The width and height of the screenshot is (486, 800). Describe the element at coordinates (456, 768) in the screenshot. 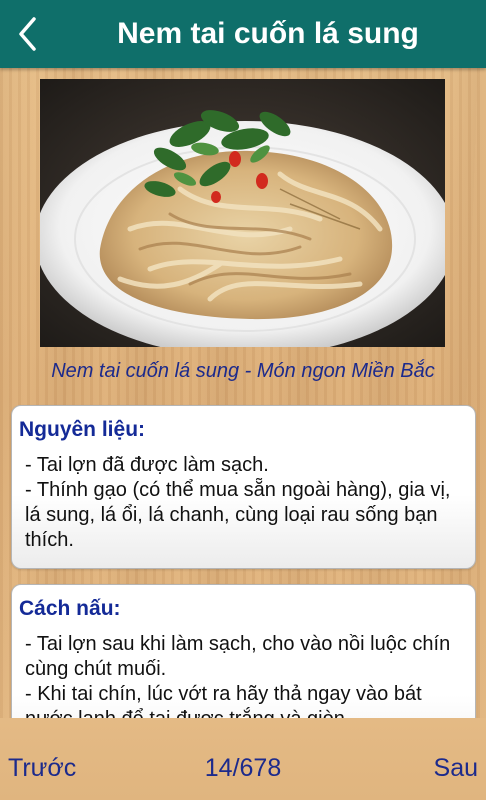

I see `next-button: Sau` at that location.